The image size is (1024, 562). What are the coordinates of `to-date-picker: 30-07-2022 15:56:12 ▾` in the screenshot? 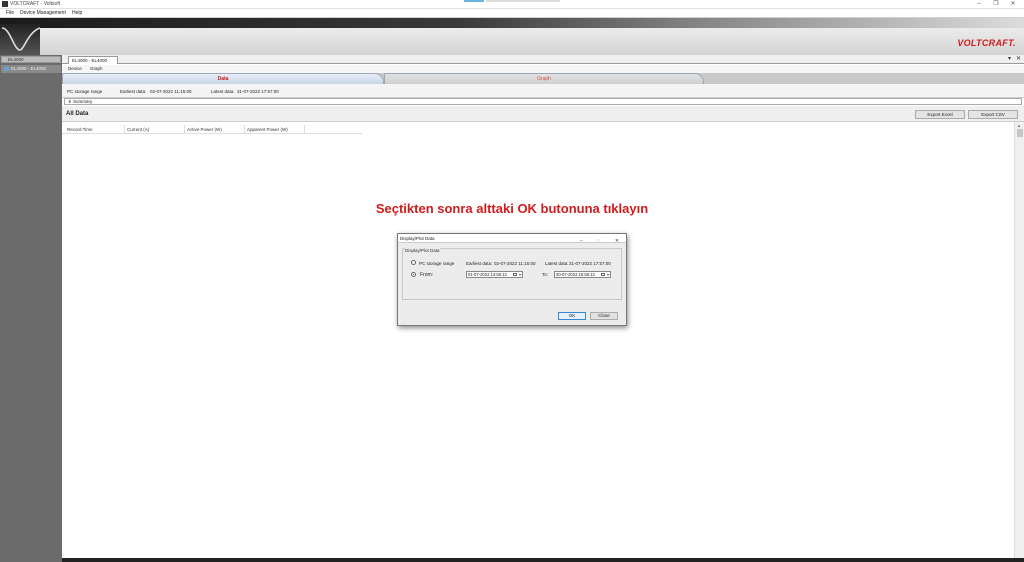 It's located at (582, 274).